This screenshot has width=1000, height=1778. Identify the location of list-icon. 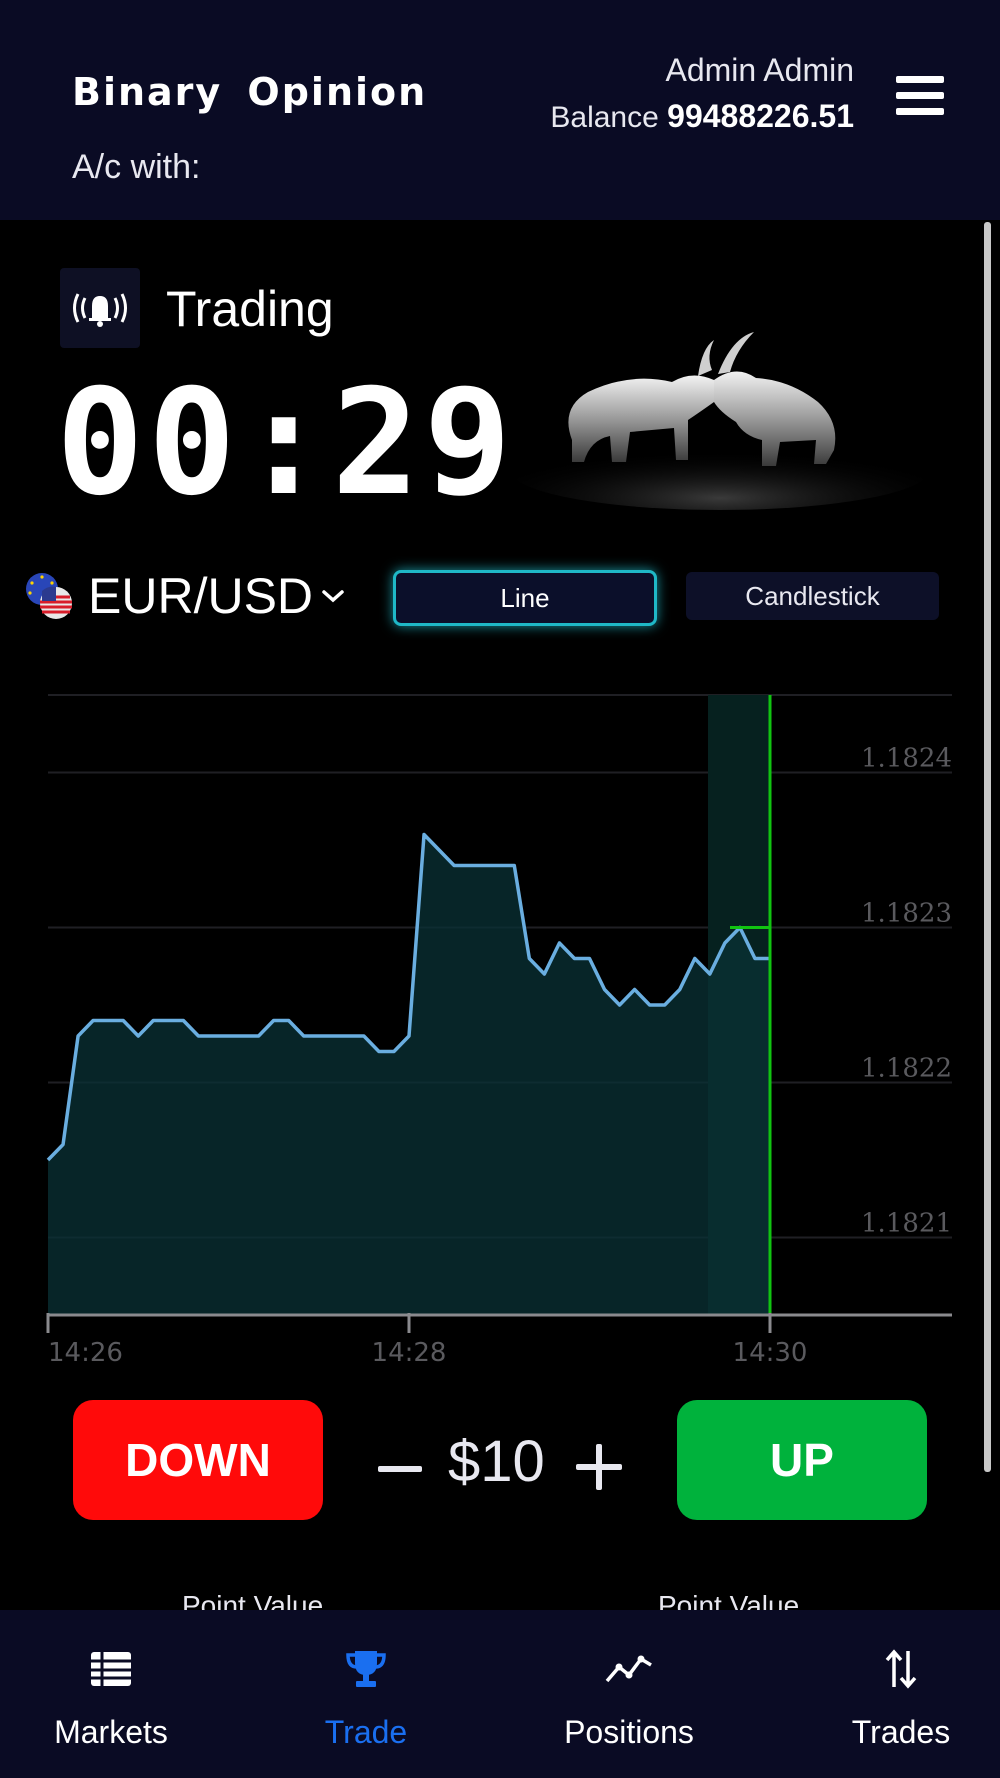
(111, 1669).